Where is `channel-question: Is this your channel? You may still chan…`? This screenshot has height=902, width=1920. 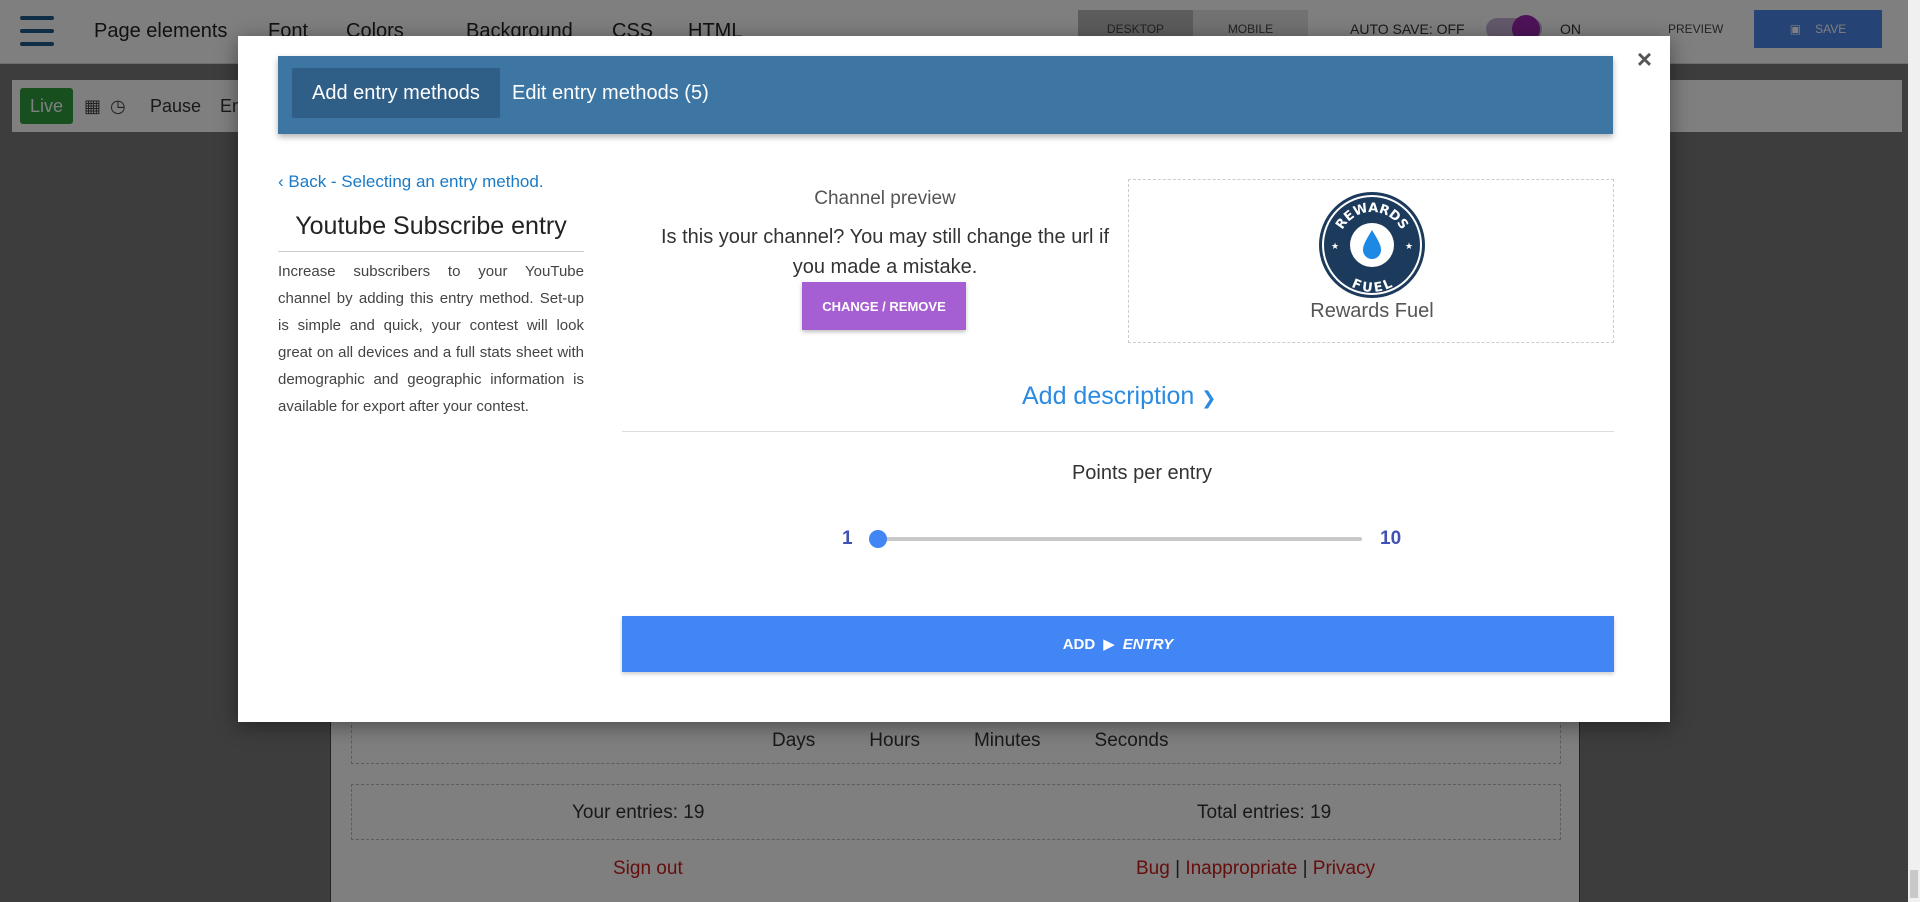 channel-question: Is this your channel? You may still chan… is located at coordinates (885, 252).